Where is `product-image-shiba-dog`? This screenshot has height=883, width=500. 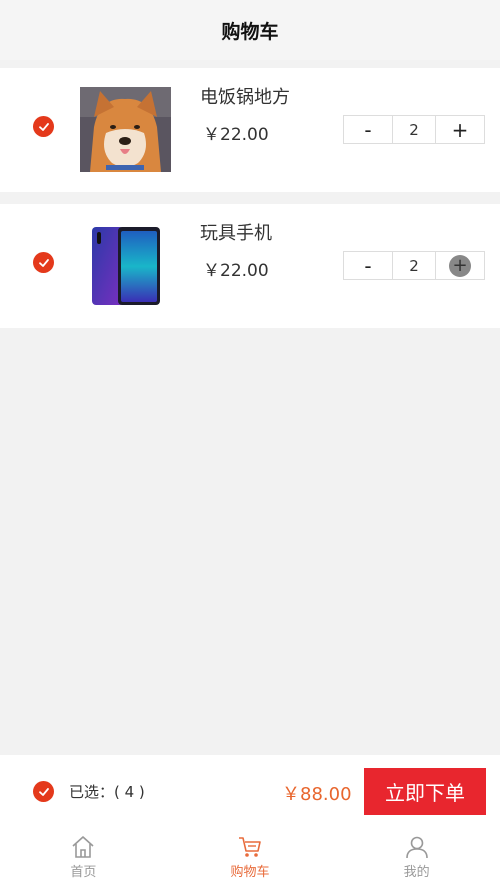
product-image-shiba-dog is located at coordinates (125, 129).